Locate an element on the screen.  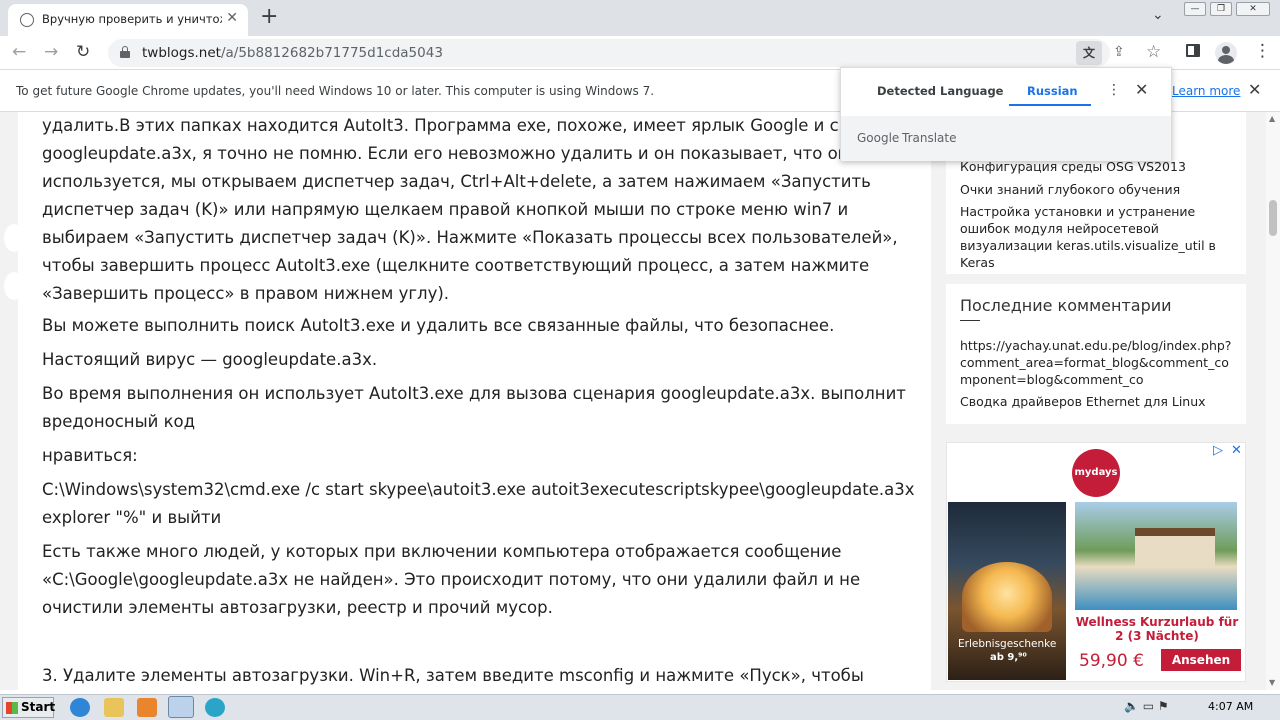
internet-explorer-icon is located at coordinates (80, 707).